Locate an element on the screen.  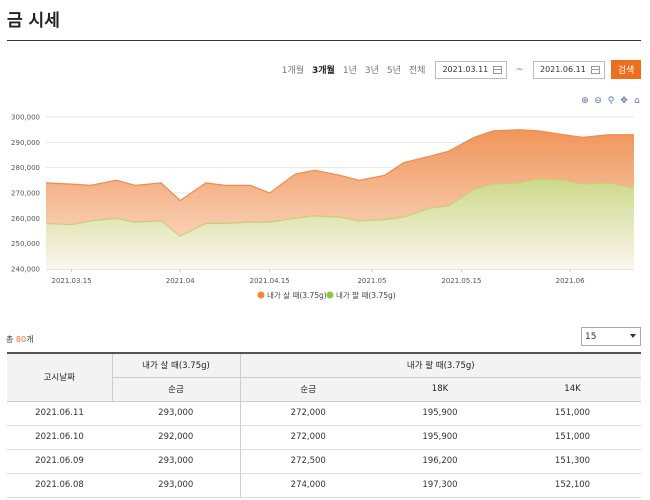
search-button: 검색 is located at coordinates (626, 69).